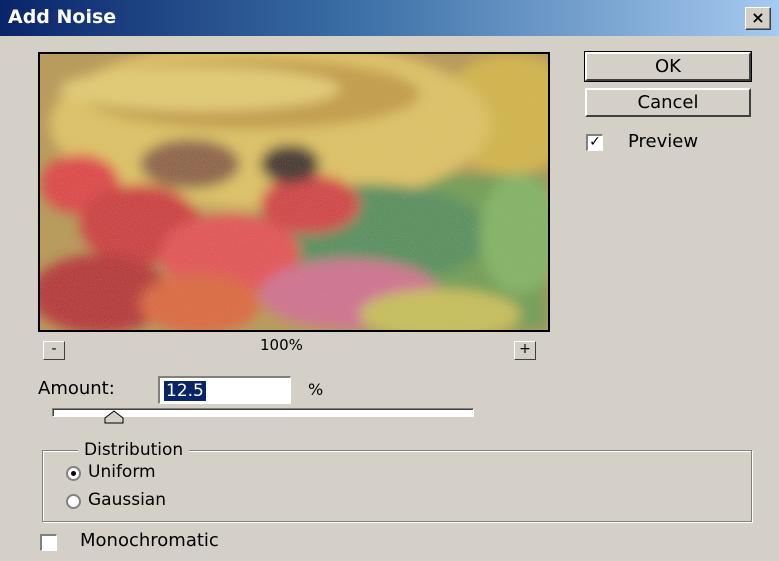  Describe the element at coordinates (73, 473) in the screenshot. I see `radio-uniform` at that location.